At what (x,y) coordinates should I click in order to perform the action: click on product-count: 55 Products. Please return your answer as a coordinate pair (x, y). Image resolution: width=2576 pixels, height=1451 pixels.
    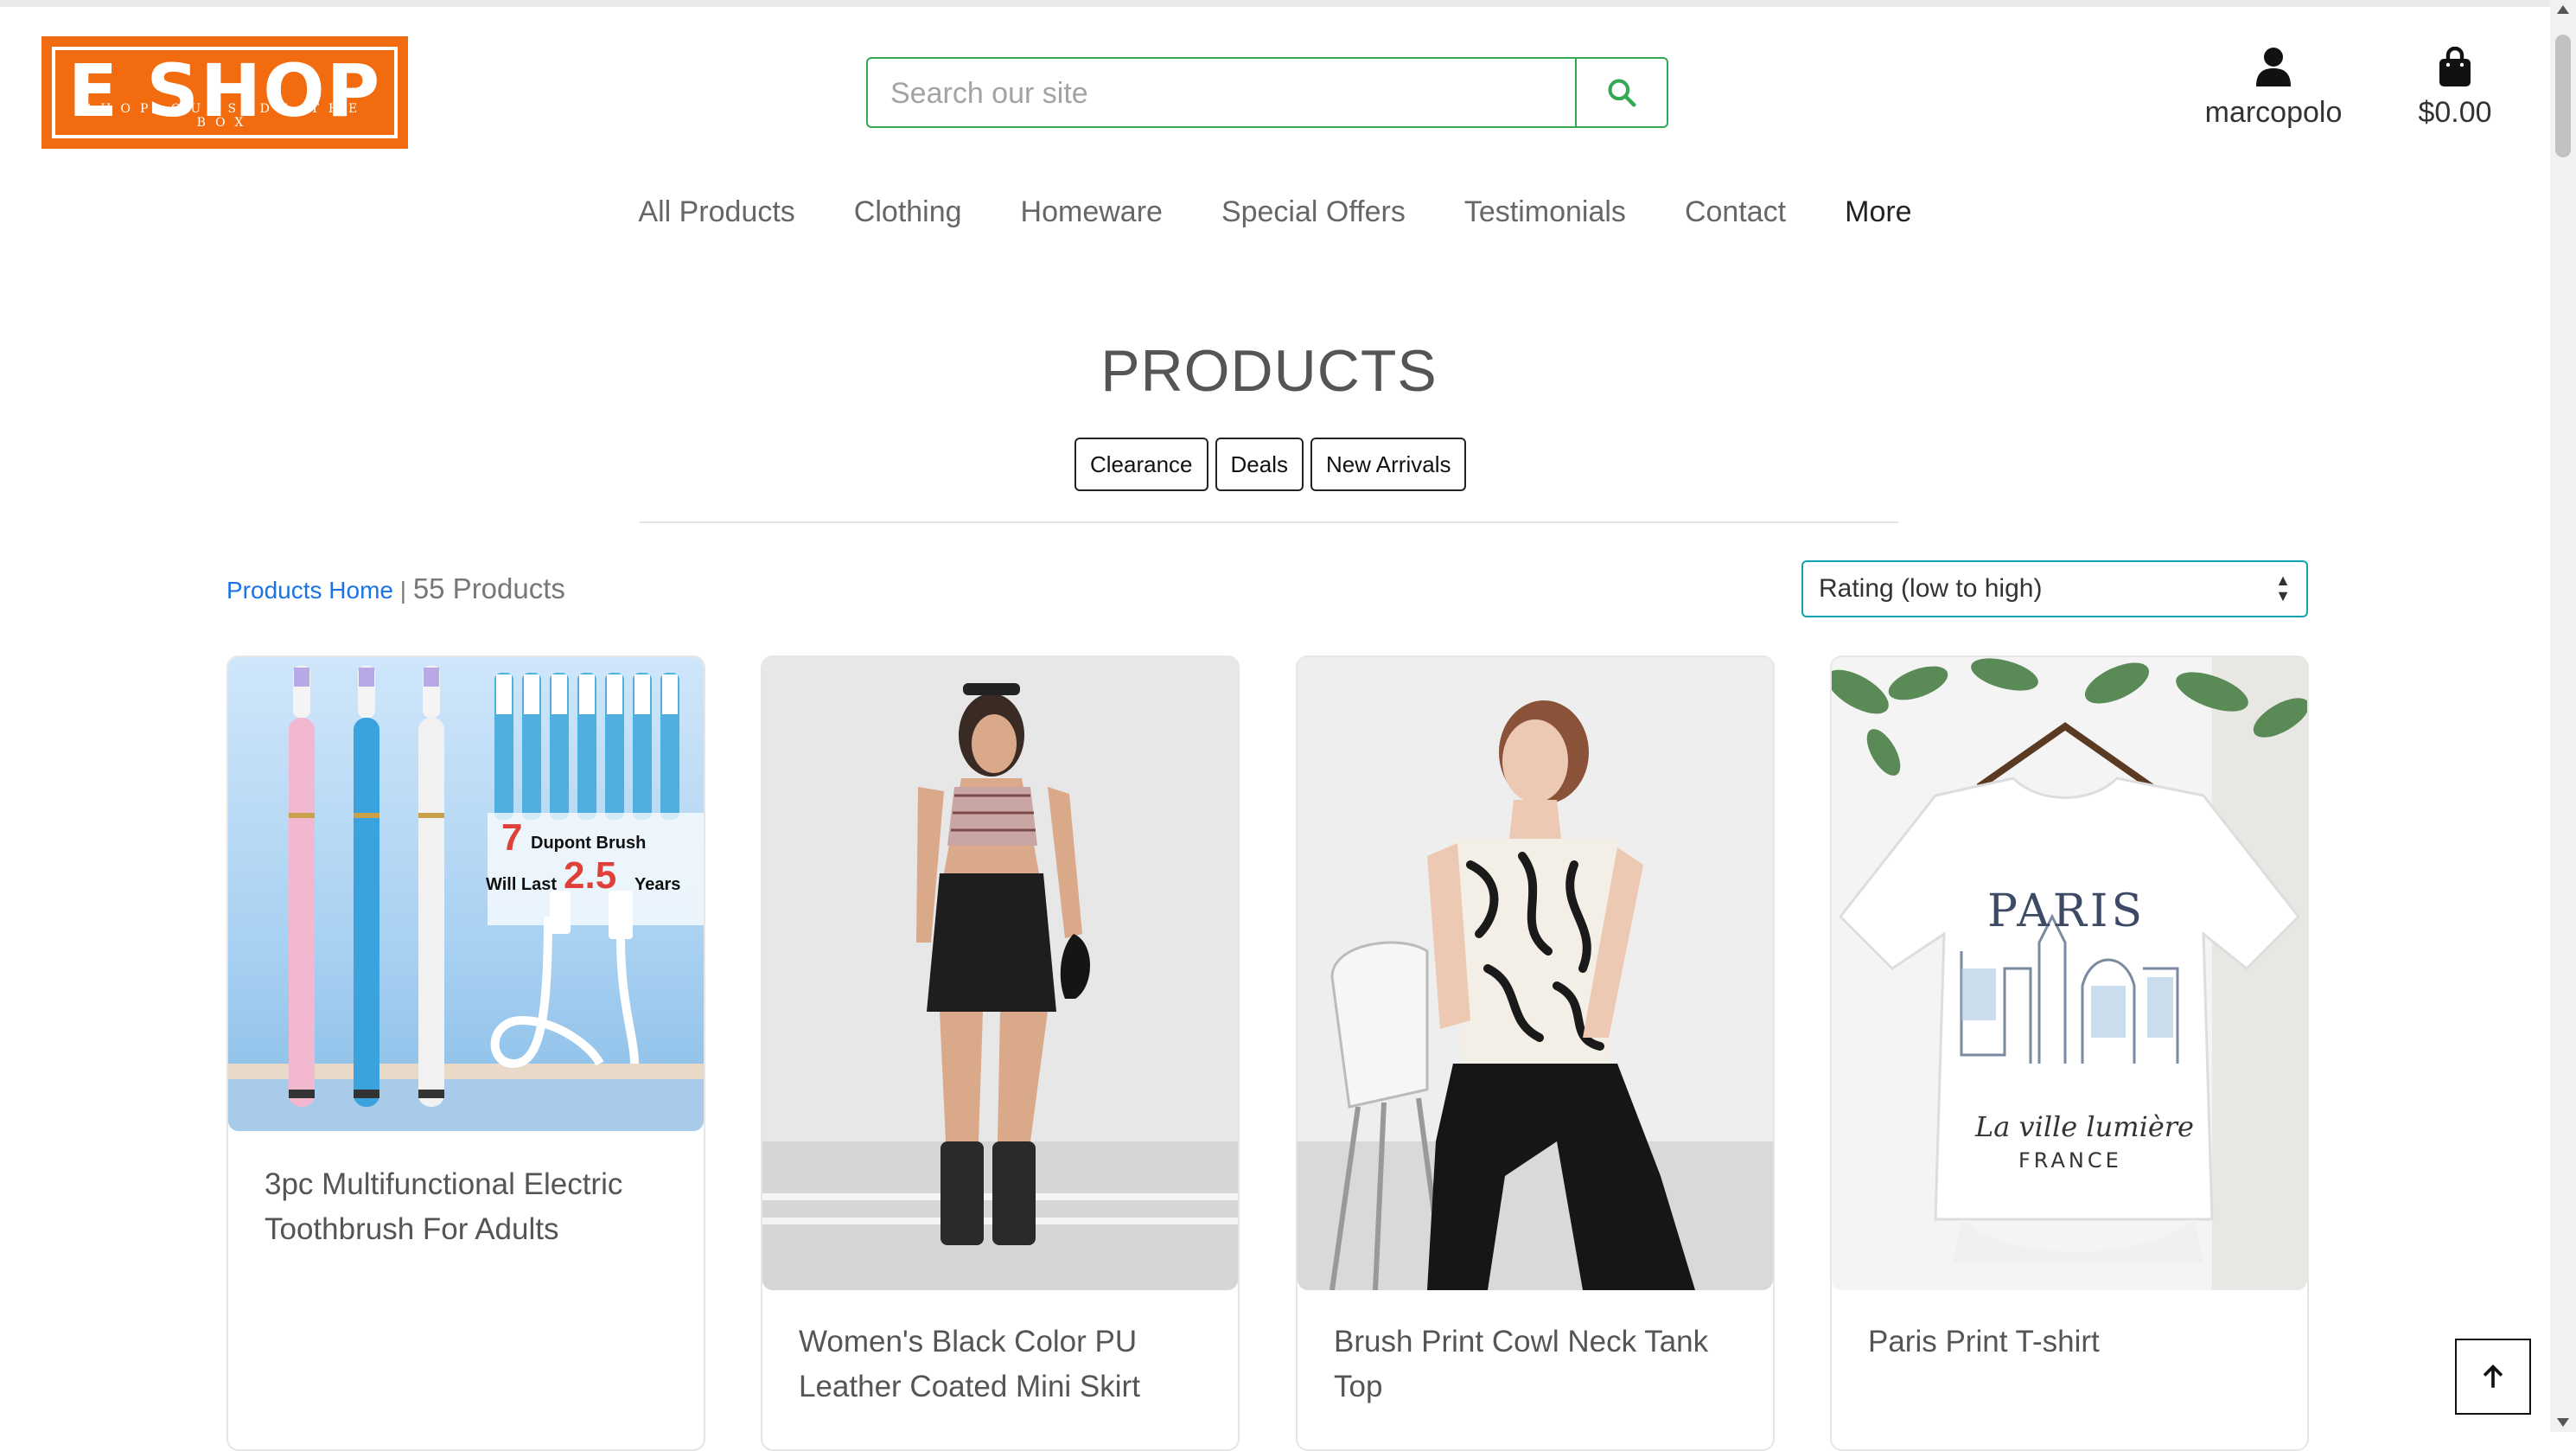
    Looking at the image, I should click on (488, 588).